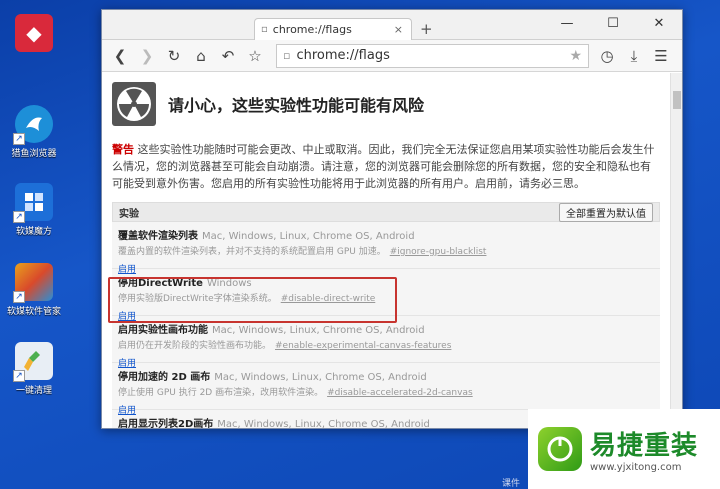 Image resolution: width=720 pixels, height=489 pixels. I want to click on warning-header: 请小心，这些实验性功能可能有风险, so click(386, 104).